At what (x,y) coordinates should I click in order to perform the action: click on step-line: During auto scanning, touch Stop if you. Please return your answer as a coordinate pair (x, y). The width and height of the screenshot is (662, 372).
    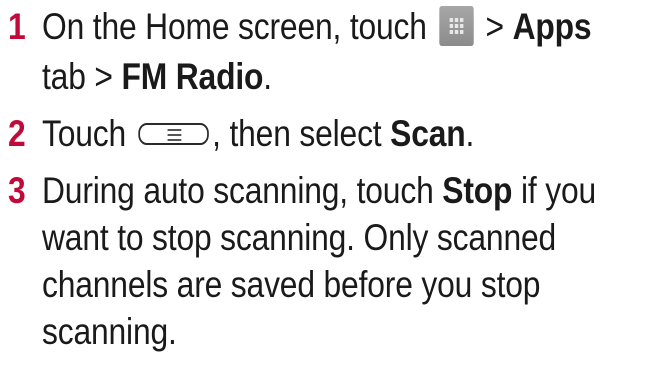
    Looking at the image, I should click on (319, 191).